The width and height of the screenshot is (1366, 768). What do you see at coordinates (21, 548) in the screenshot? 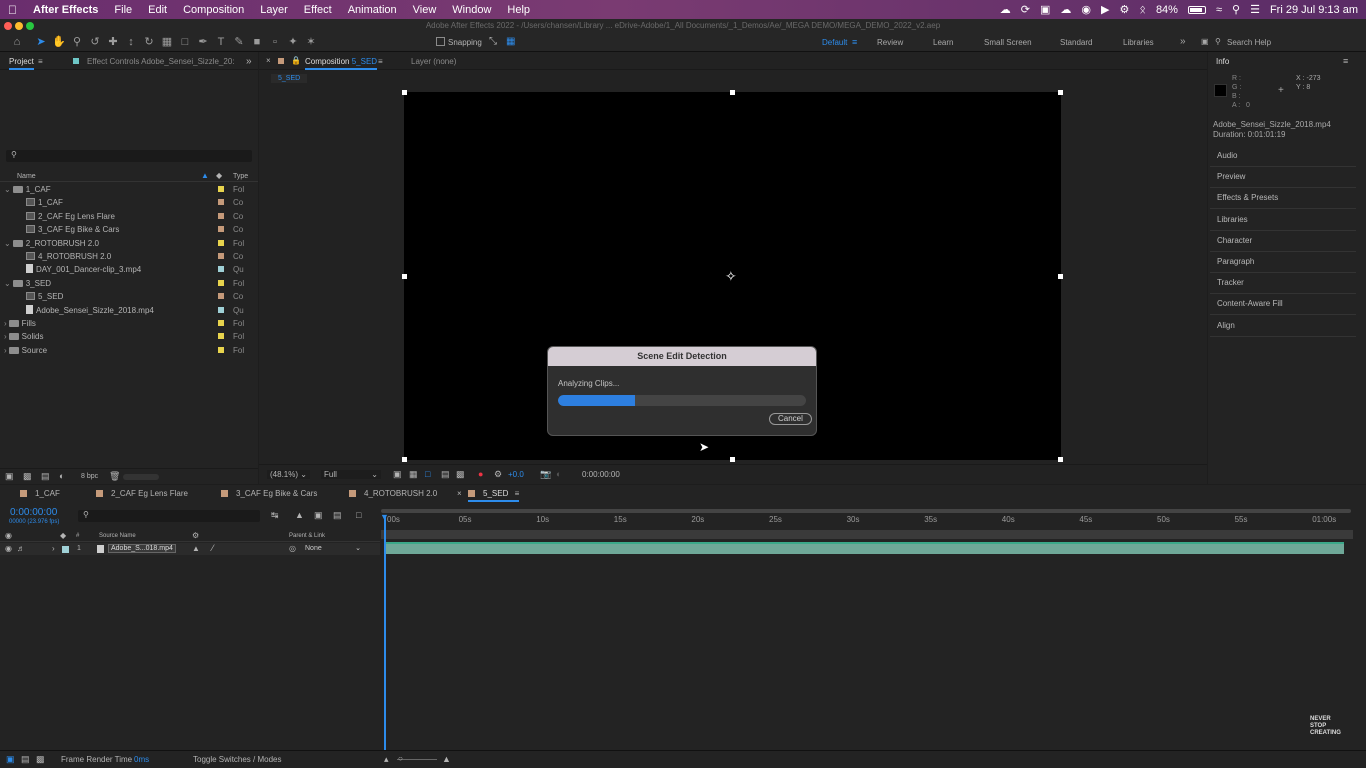
I see `audio-icon: ♬` at bounding box center [21, 548].